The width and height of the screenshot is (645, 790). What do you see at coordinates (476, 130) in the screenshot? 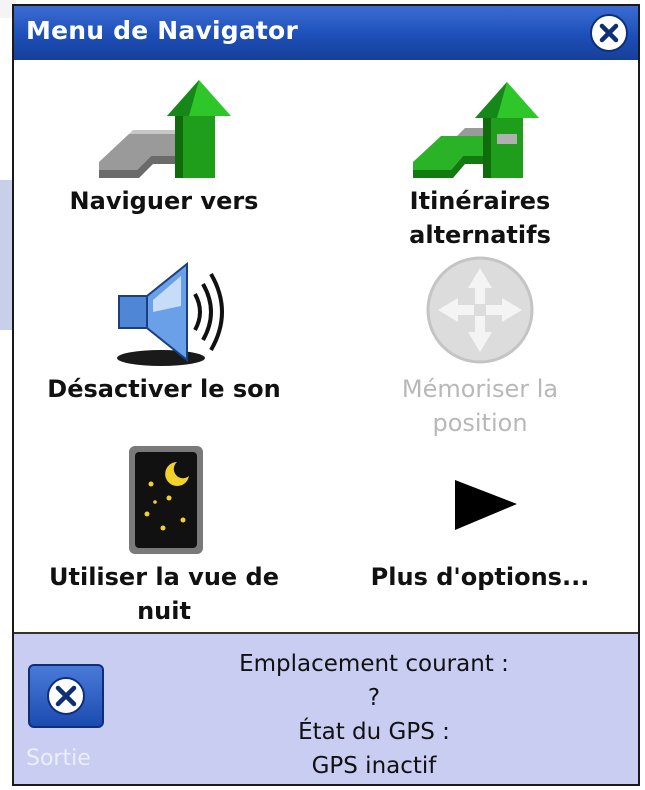
I see `alternative-routes-icon` at bounding box center [476, 130].